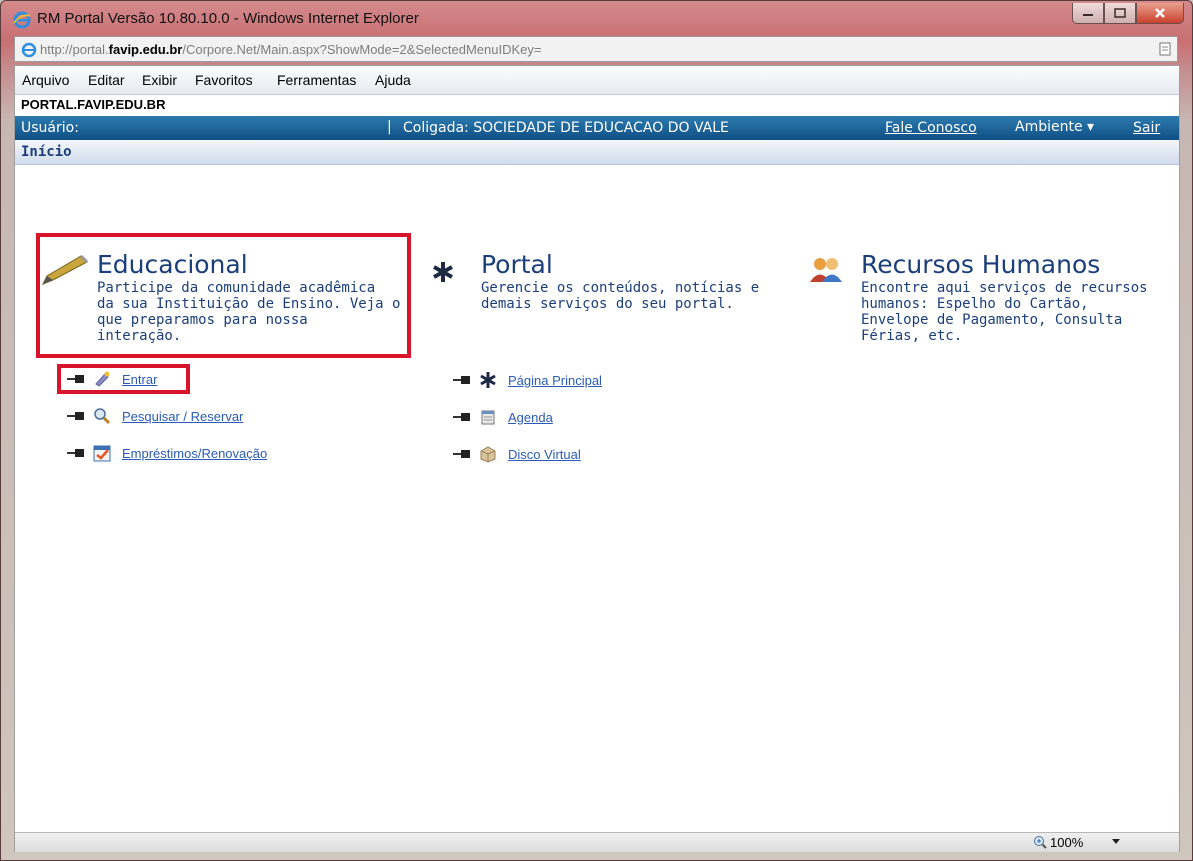 The height and width of the screenshot is (861, 1193). Describe the element at coordinates (194, 453) in the screenshot. I see `emprestimos-link: Empréstimos/Renovação` at that location.